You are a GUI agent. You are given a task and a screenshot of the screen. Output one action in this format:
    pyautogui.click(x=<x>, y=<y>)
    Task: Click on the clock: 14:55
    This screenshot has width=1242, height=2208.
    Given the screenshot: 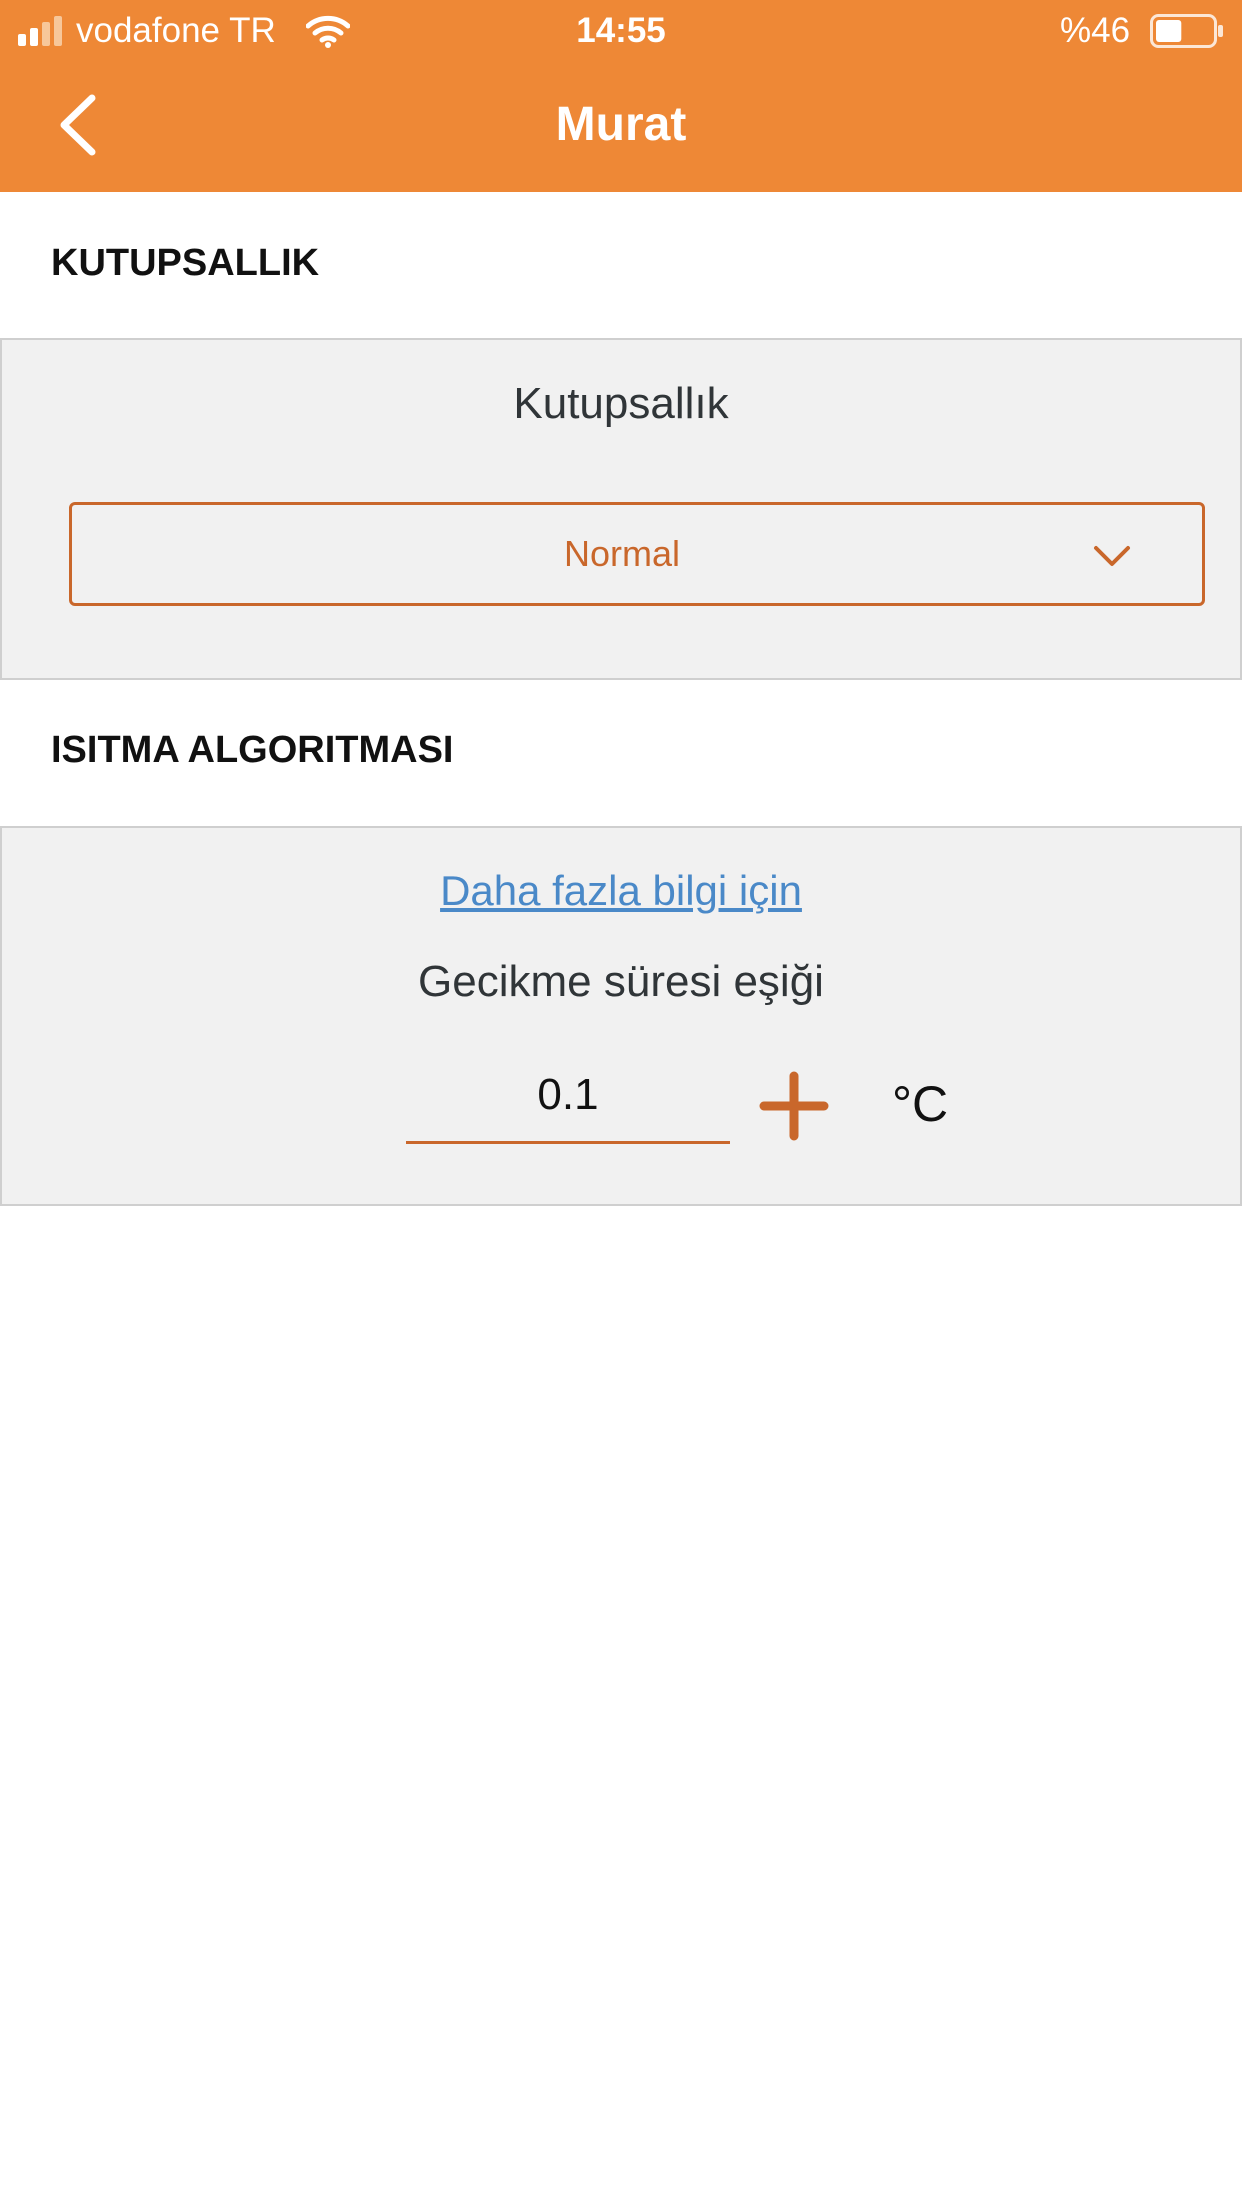 What is the action you would take?
    pyautogui.click(x=621, y=30)
    